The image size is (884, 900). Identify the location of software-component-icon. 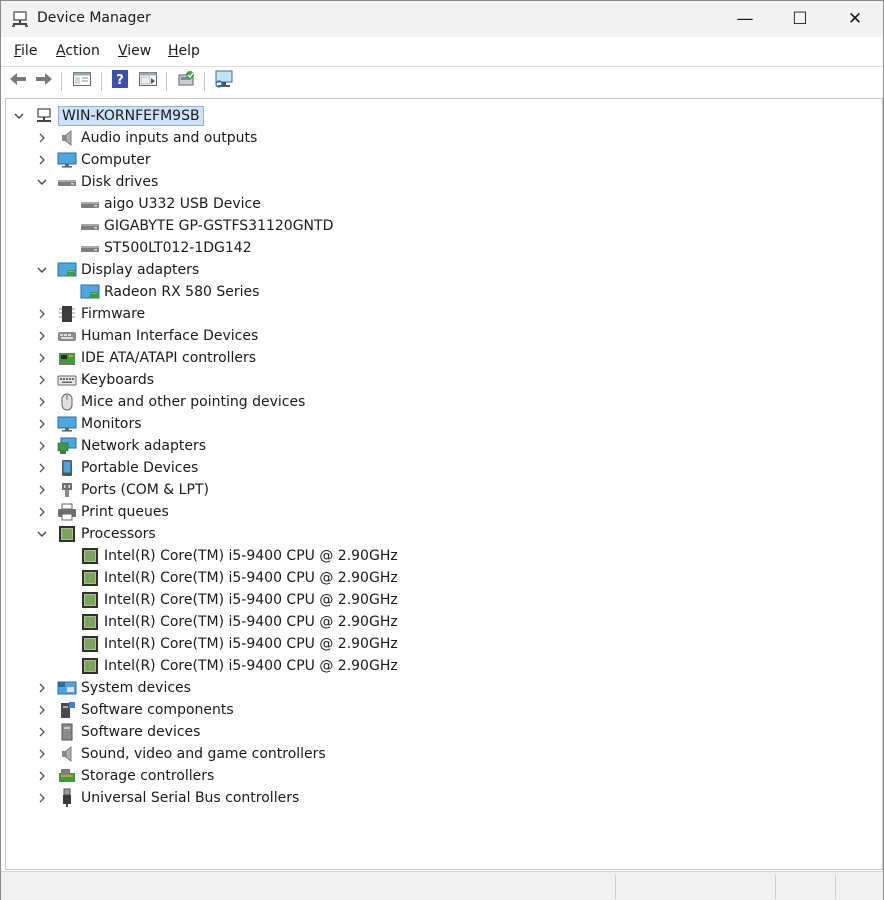
(67, 710).